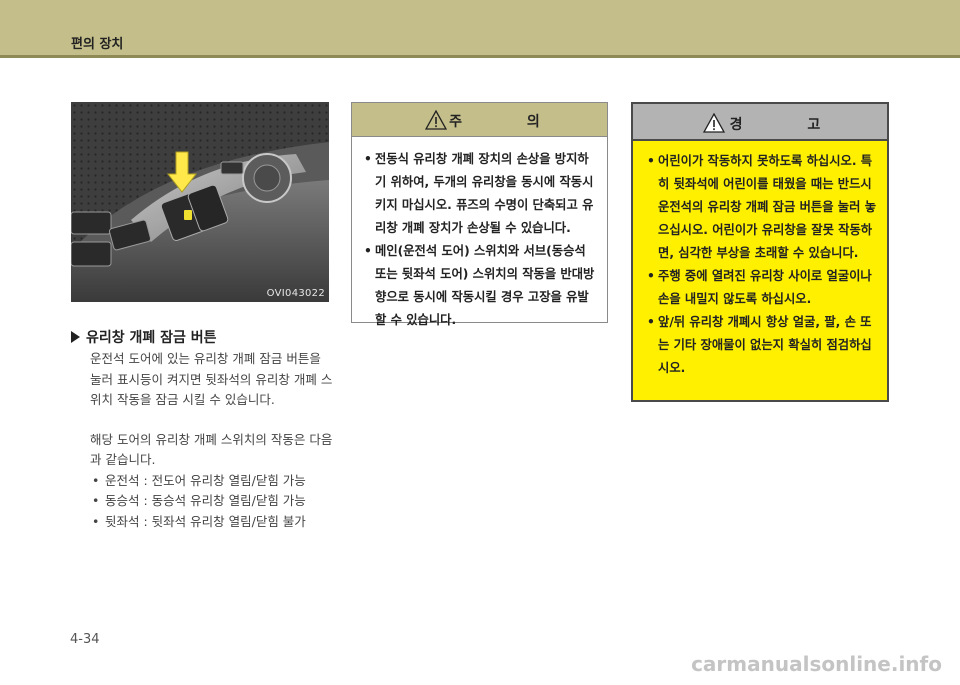  Describe the element at coordinates (480, 27) in the screenshot. I see `header-band` at that location.